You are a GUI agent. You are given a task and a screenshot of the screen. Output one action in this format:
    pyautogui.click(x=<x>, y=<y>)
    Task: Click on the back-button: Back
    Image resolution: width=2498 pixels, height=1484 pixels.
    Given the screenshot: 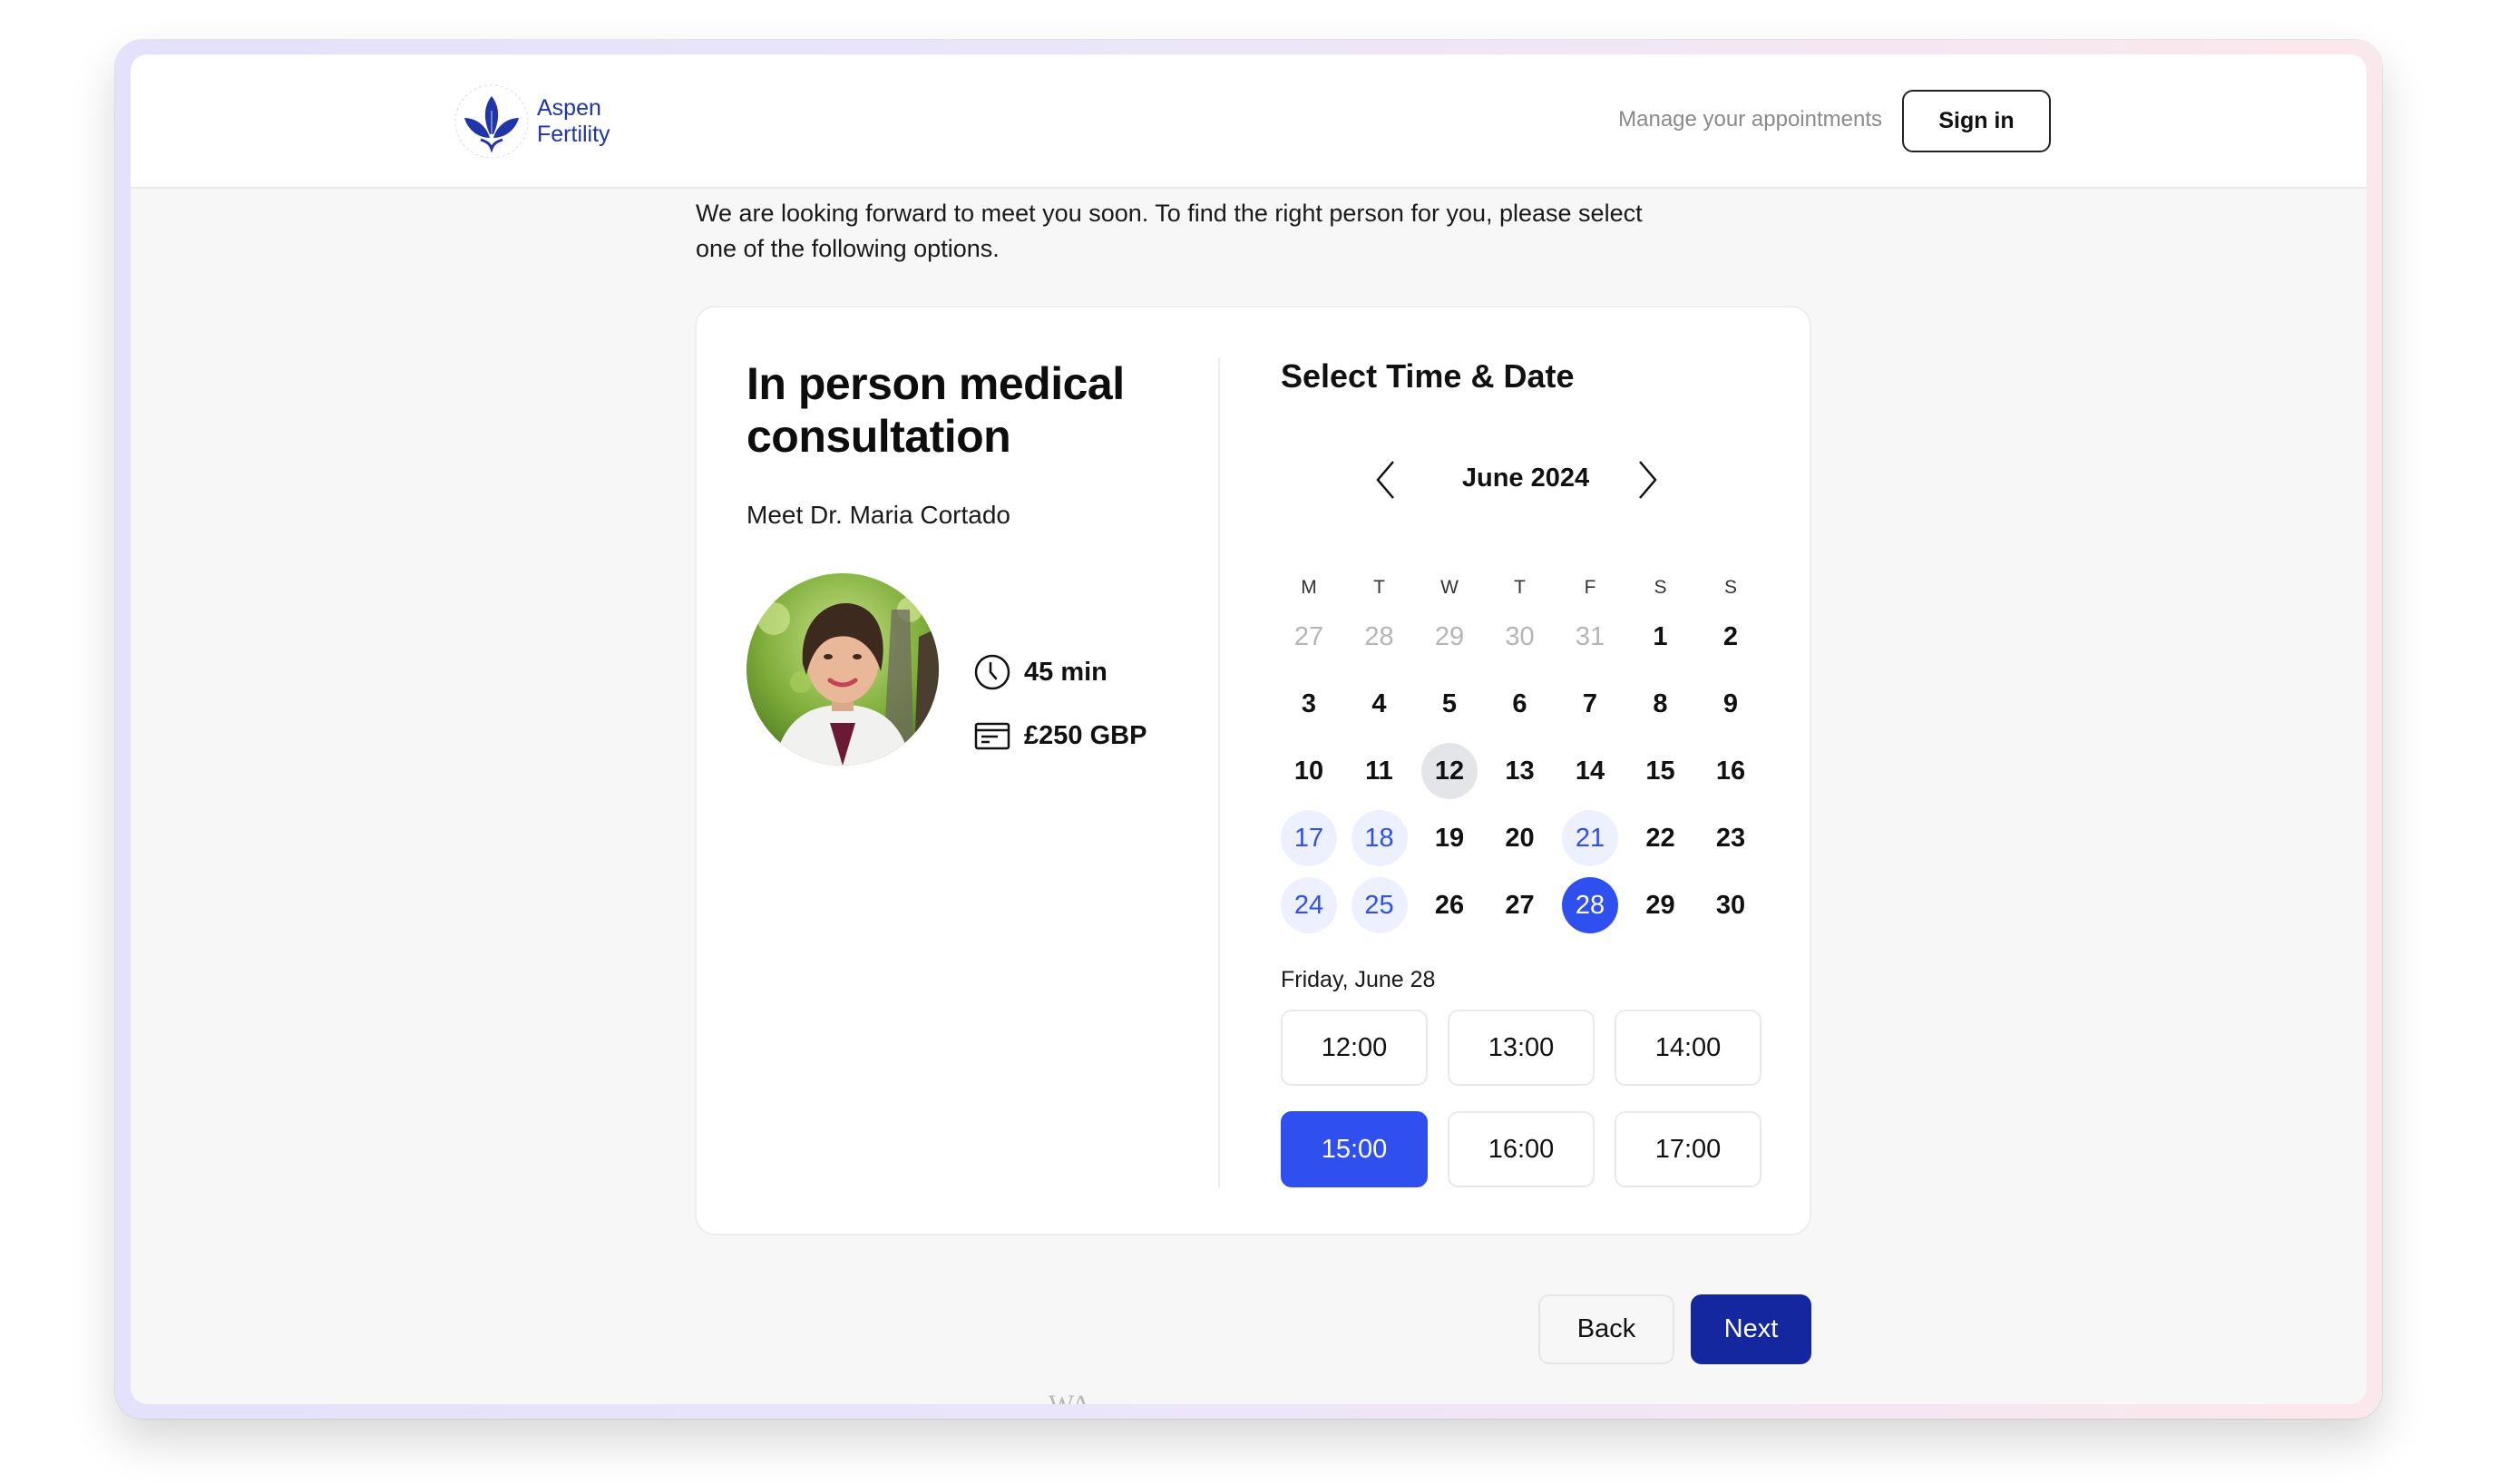 What is the action you would take?
    pyautogui.click(x=1606, y=1329)
    